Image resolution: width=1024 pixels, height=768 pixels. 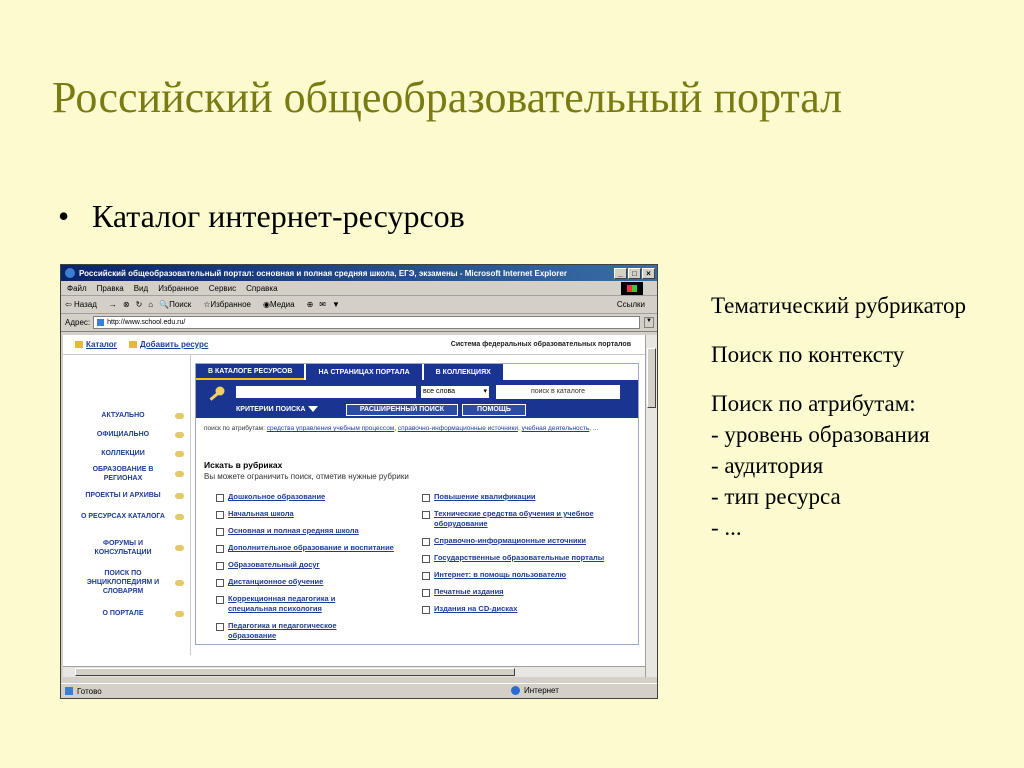 I want to click on rubric-checkbox: Интернет: в помощь пользователю, so click(x=527, y=575).